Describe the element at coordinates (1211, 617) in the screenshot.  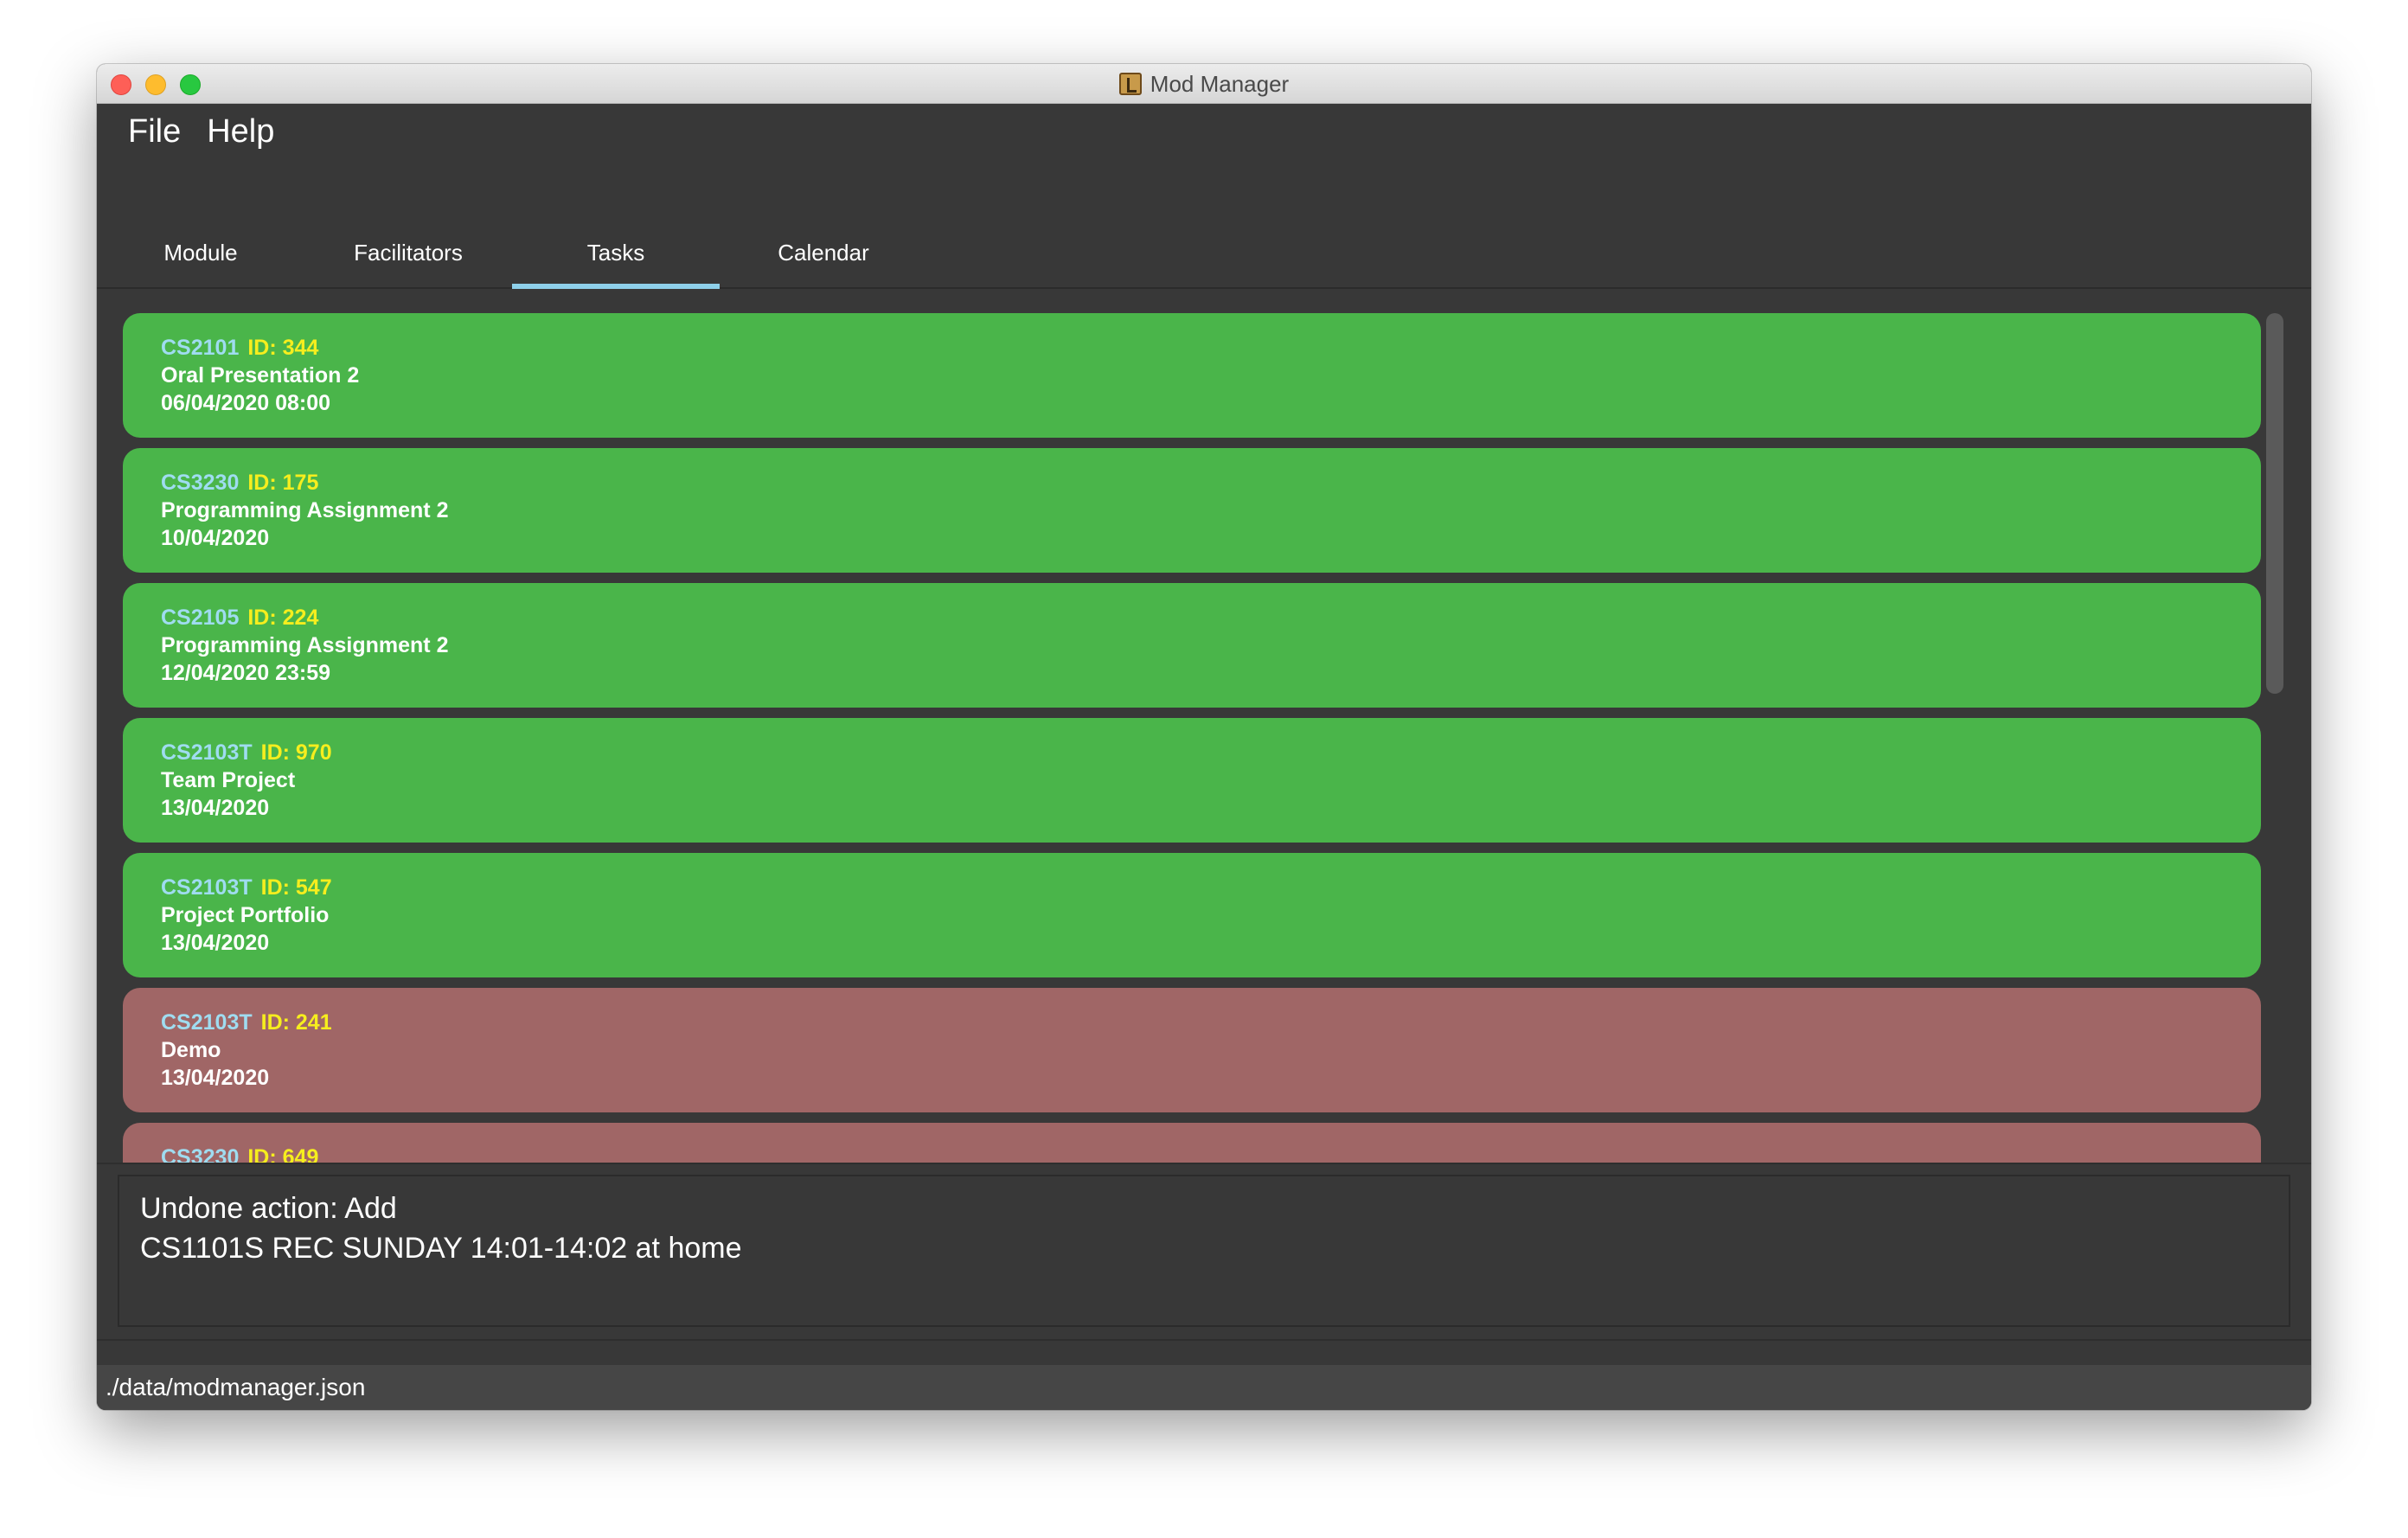
I see `task-header: CS2105 ID: 224` at that location.